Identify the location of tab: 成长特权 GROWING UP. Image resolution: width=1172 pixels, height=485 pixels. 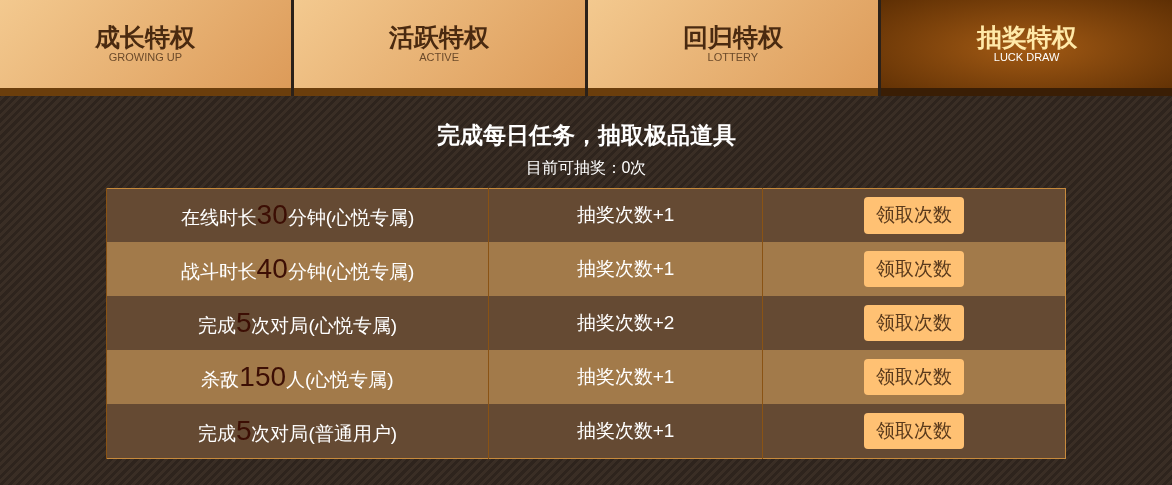
(145, 48).